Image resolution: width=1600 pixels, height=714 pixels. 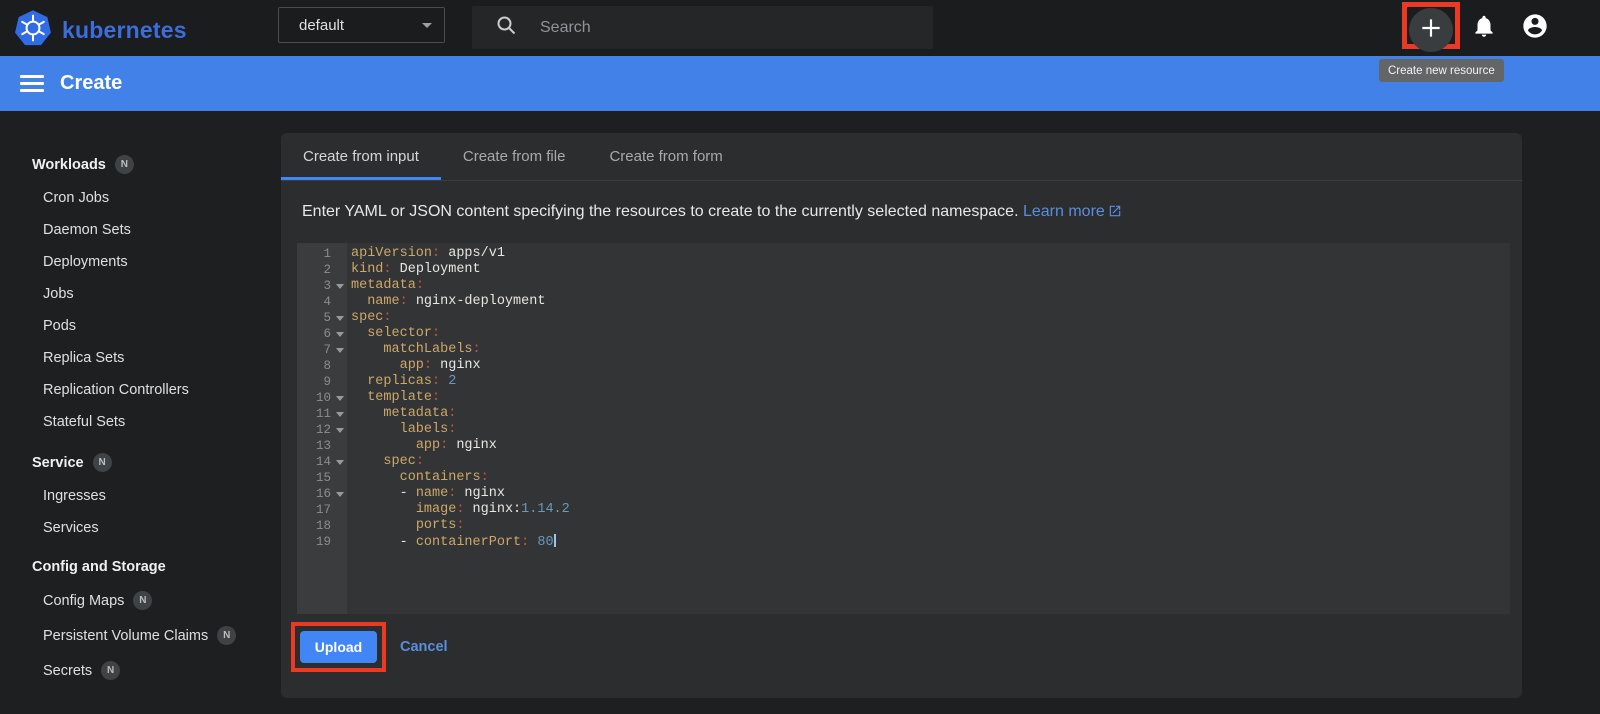 I want to click on line-number: 6, so click(x=322, y=334).